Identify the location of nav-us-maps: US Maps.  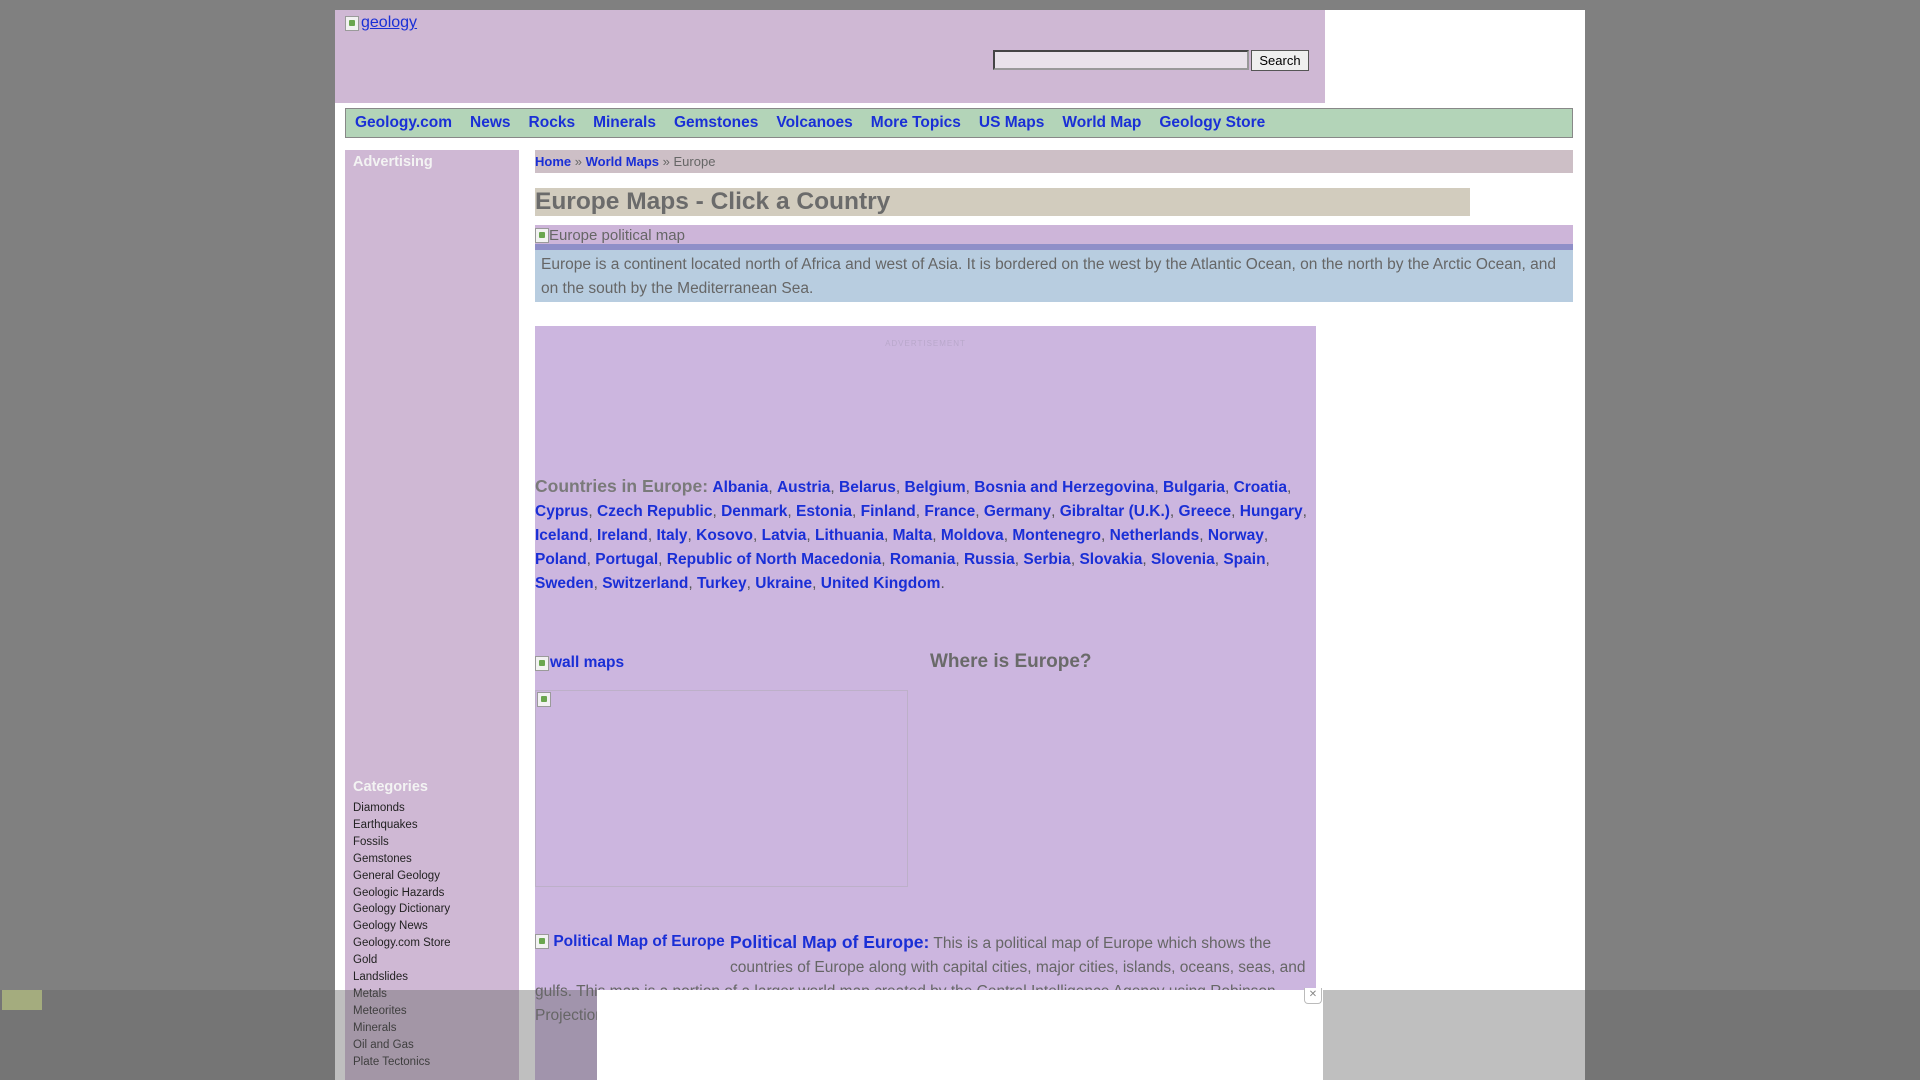
(1011, 123).